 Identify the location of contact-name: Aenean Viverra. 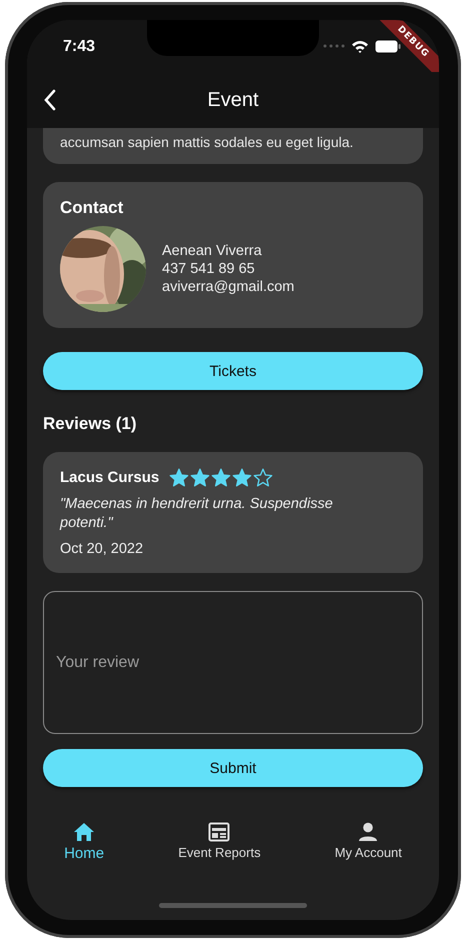
(212, 251).